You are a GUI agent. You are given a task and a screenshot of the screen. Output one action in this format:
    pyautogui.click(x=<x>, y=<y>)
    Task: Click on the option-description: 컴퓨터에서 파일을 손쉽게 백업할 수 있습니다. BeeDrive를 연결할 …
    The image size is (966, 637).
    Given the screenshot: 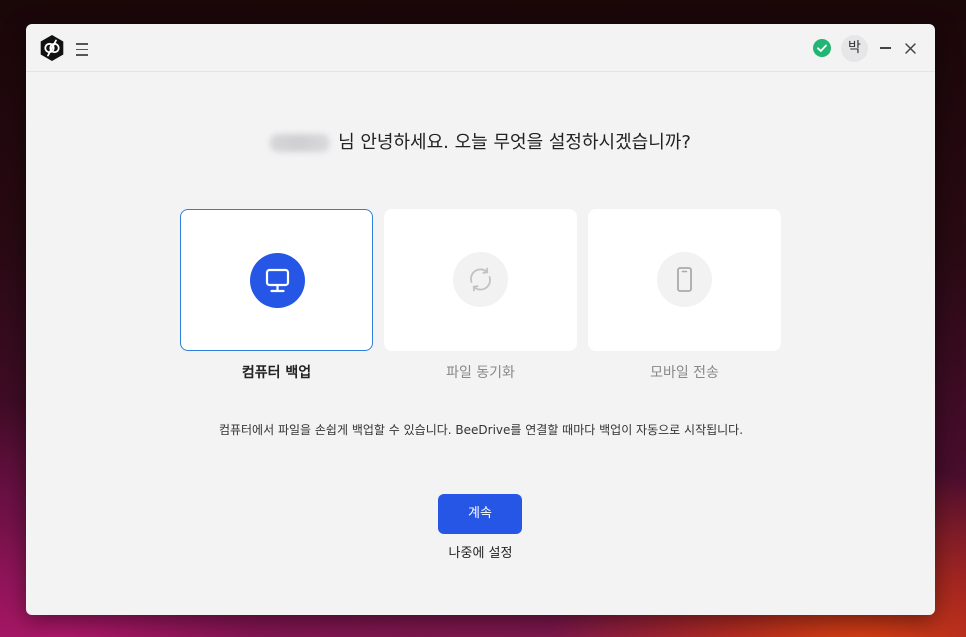 What is the action you would take?
    pyautogui.click(x=481, y=430)
    